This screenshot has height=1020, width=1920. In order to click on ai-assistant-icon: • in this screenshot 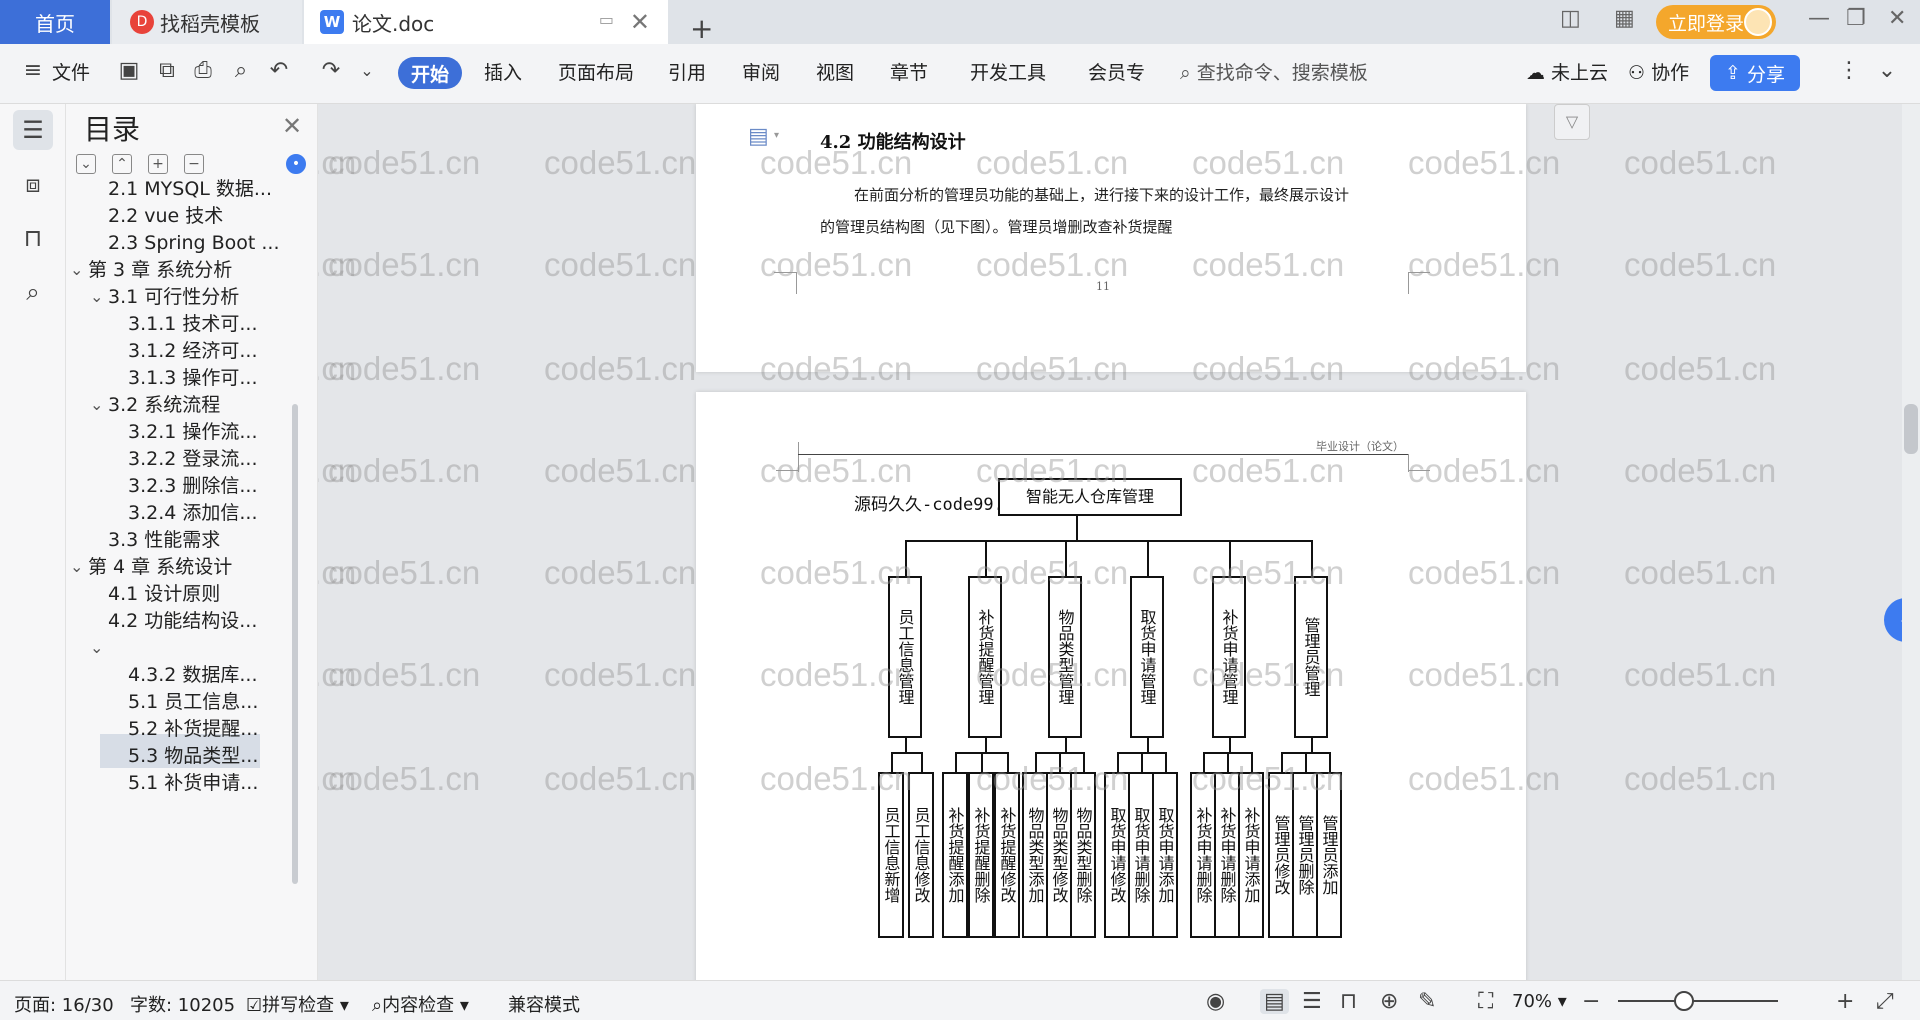, I will do `click(296, 164)`.